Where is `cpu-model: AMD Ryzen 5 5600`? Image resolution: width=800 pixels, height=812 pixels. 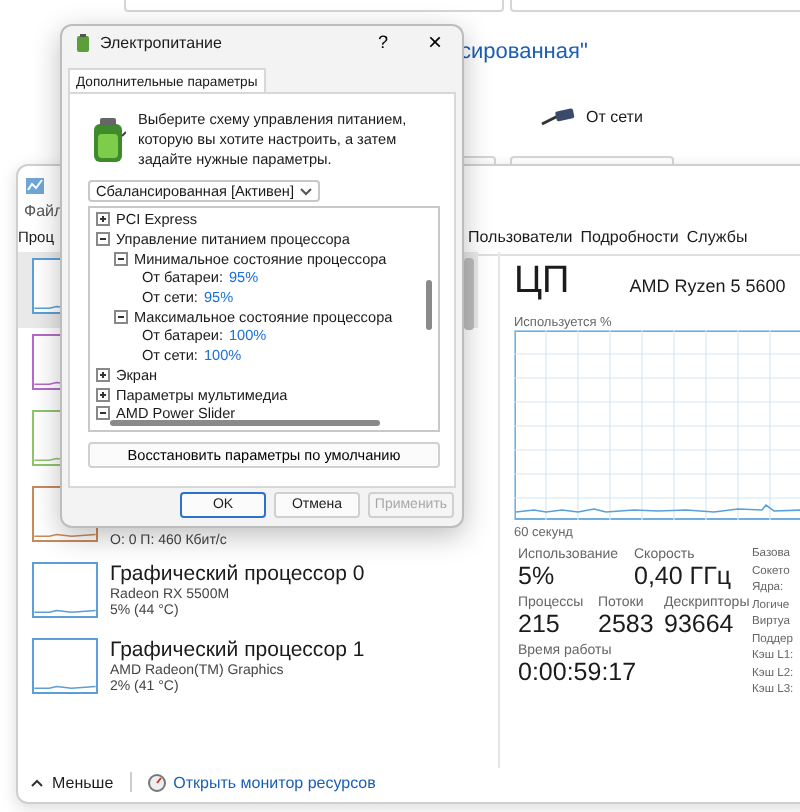 cpu-model: AMD Ryzen 5 5600 is located at coordinates (707, 286).